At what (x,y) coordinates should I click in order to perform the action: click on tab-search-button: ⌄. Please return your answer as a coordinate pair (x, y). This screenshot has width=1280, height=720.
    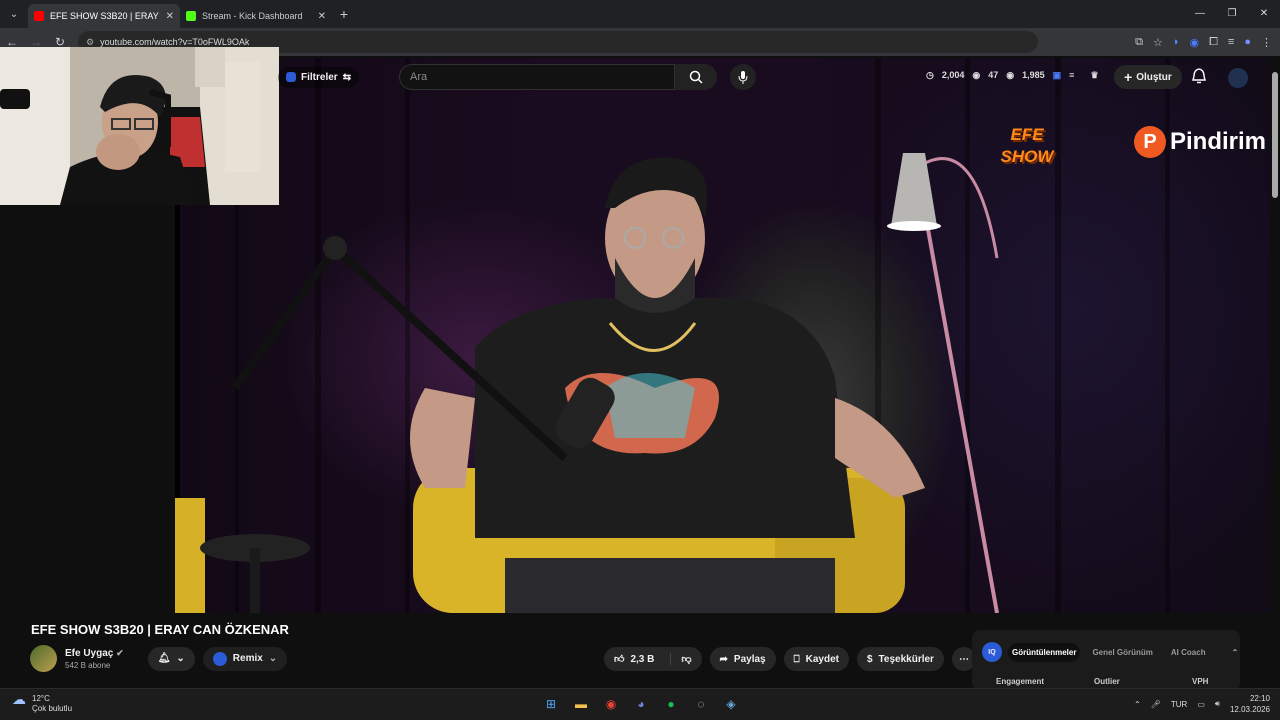
    Looking at the image, I should click on (14, 14).